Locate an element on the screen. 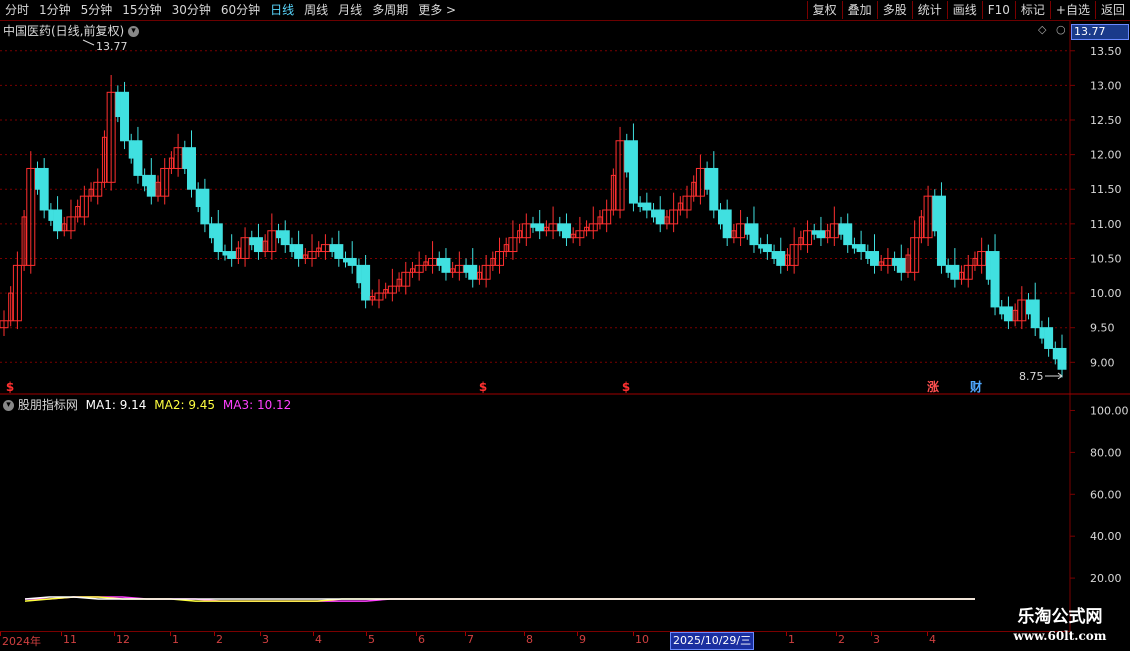  action-buttons: 复权 叠加 多股 统计 画线 F10 标记 +自选 返回 is located at coordinates (968, 10).